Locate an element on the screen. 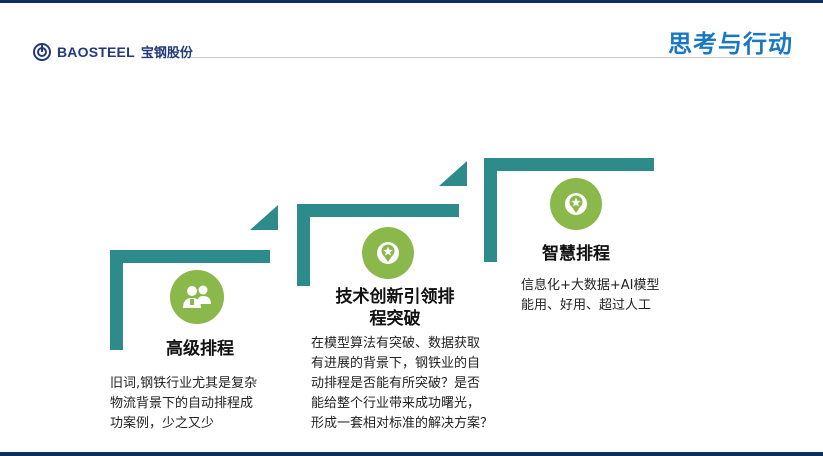 The width and height of the screenshot is (823, 456). slide-title: 思考与行动 is located at coordinates (730, 44).